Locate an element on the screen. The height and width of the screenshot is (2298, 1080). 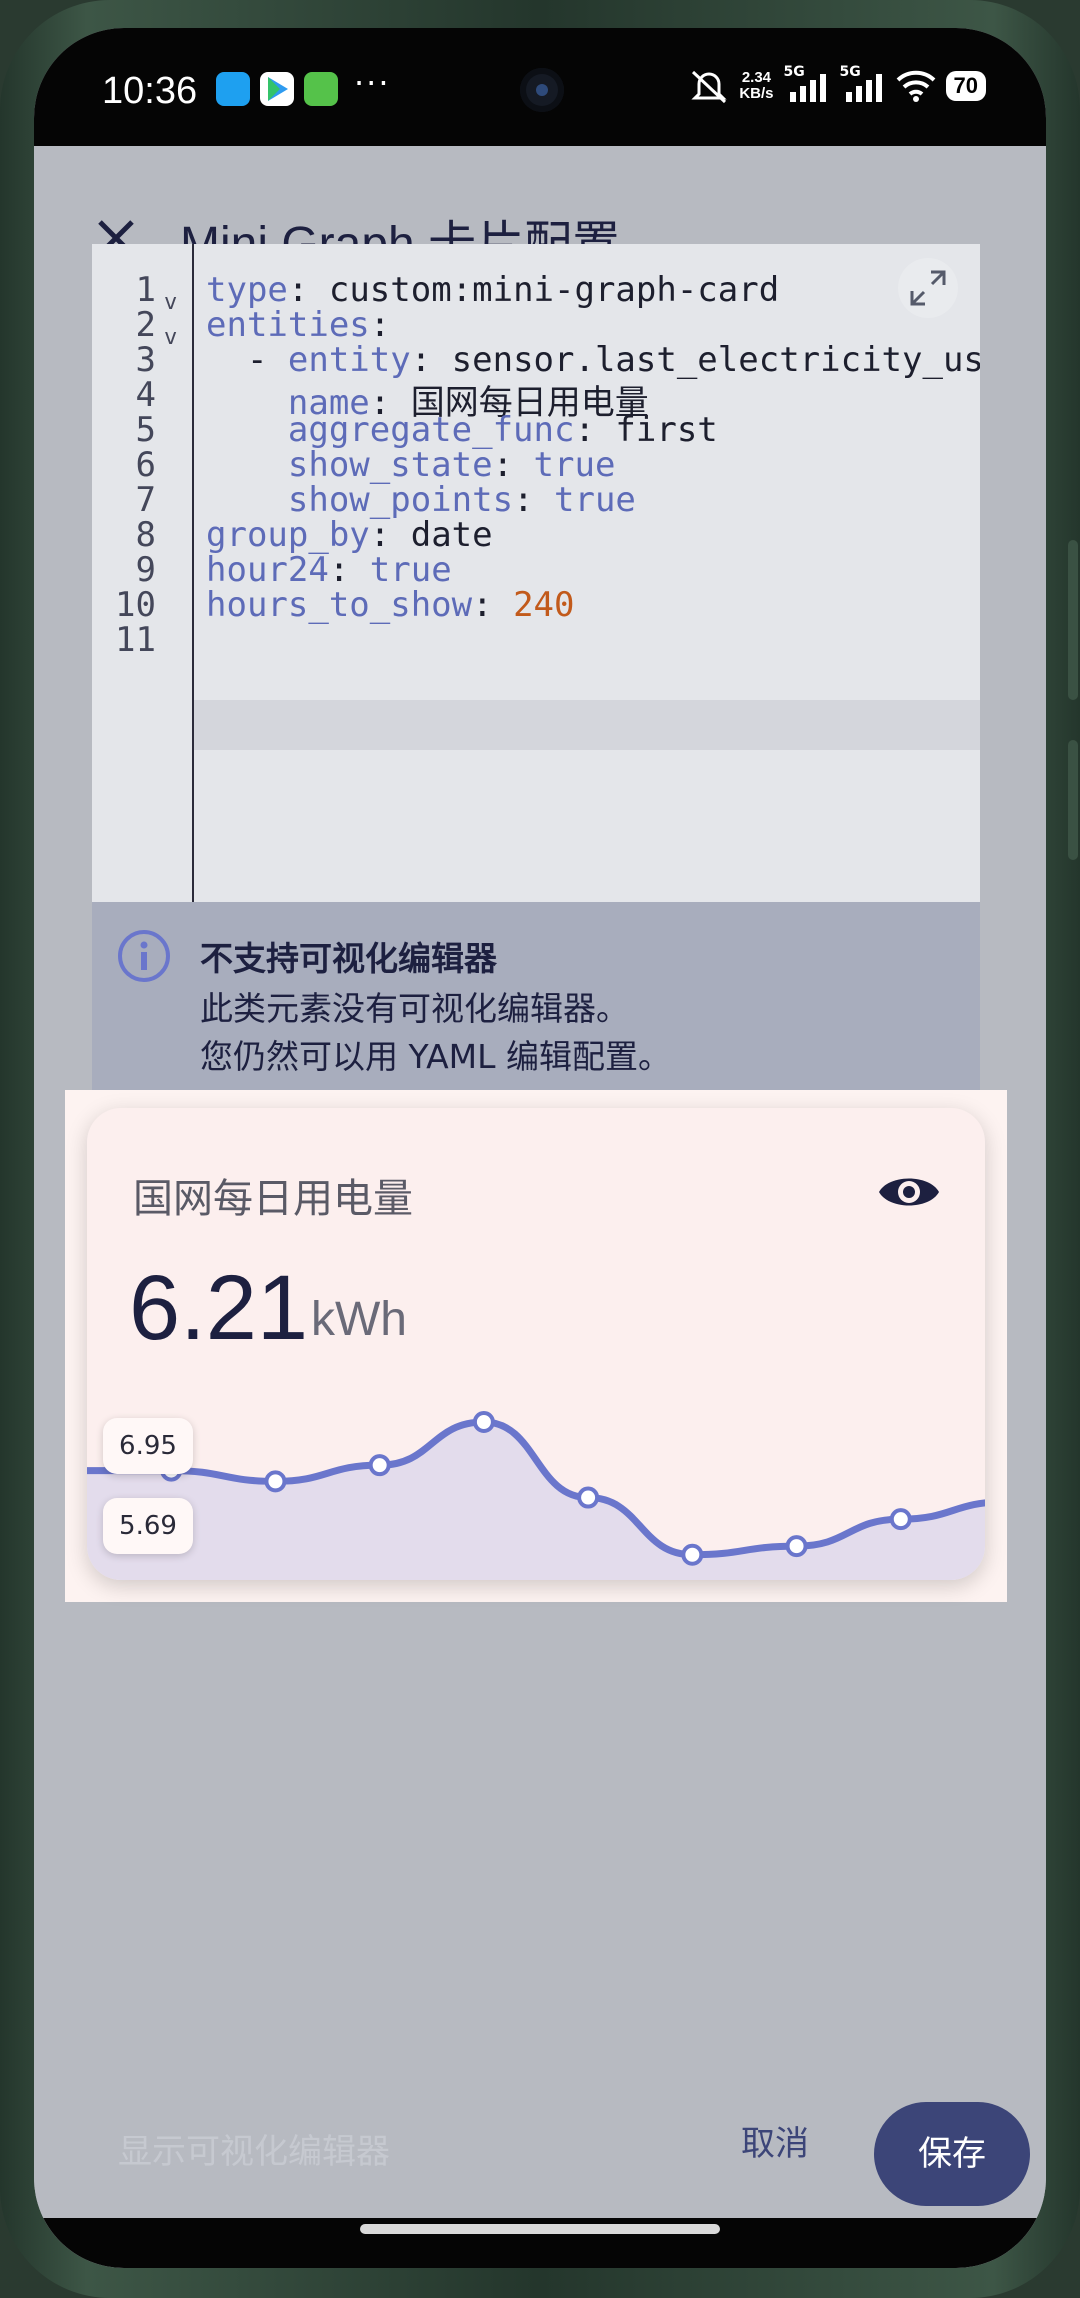
graph-max-label: 6.95 is located at coordinates (148, 1446).